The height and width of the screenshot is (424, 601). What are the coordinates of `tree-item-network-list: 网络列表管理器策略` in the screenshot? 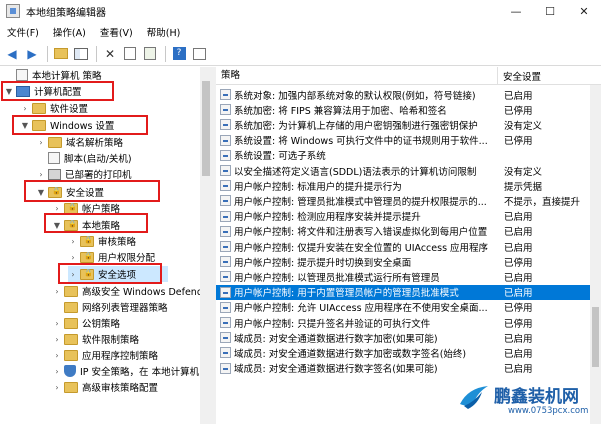 It's located at (110, 307).